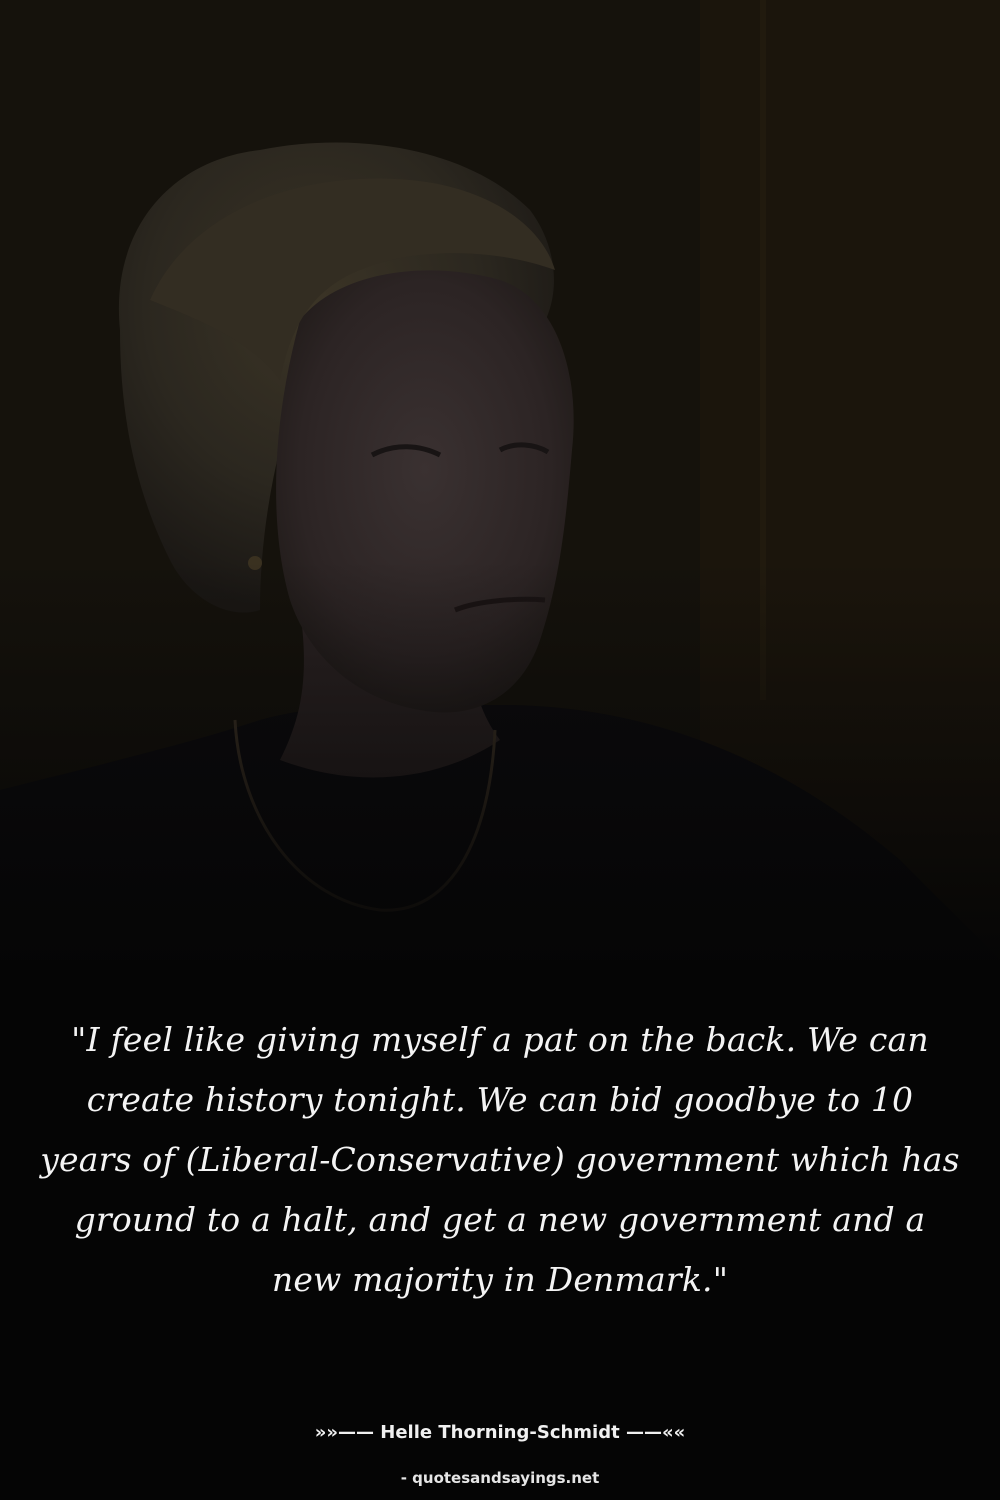  I want to click on source-credit: - quotesandsayings.net, so click(500, 1478).